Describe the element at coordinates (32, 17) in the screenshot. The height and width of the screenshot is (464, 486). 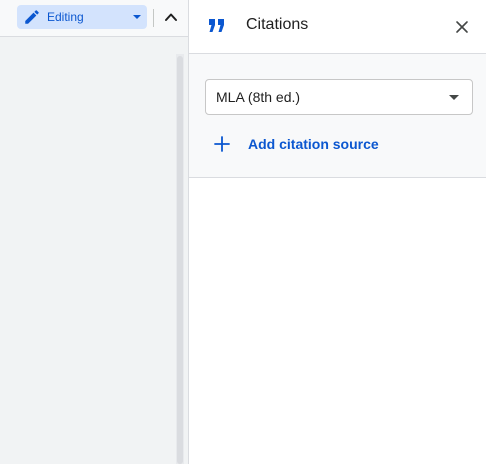
I see `pencil-icon` at that location.